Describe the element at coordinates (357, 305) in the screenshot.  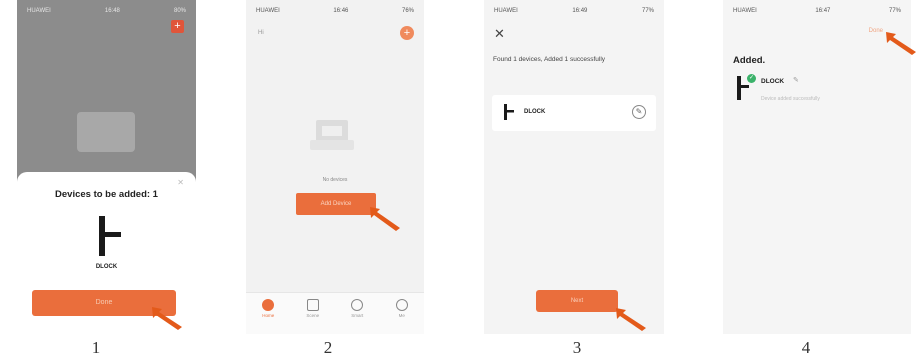
I see `smart-icon` at that location.